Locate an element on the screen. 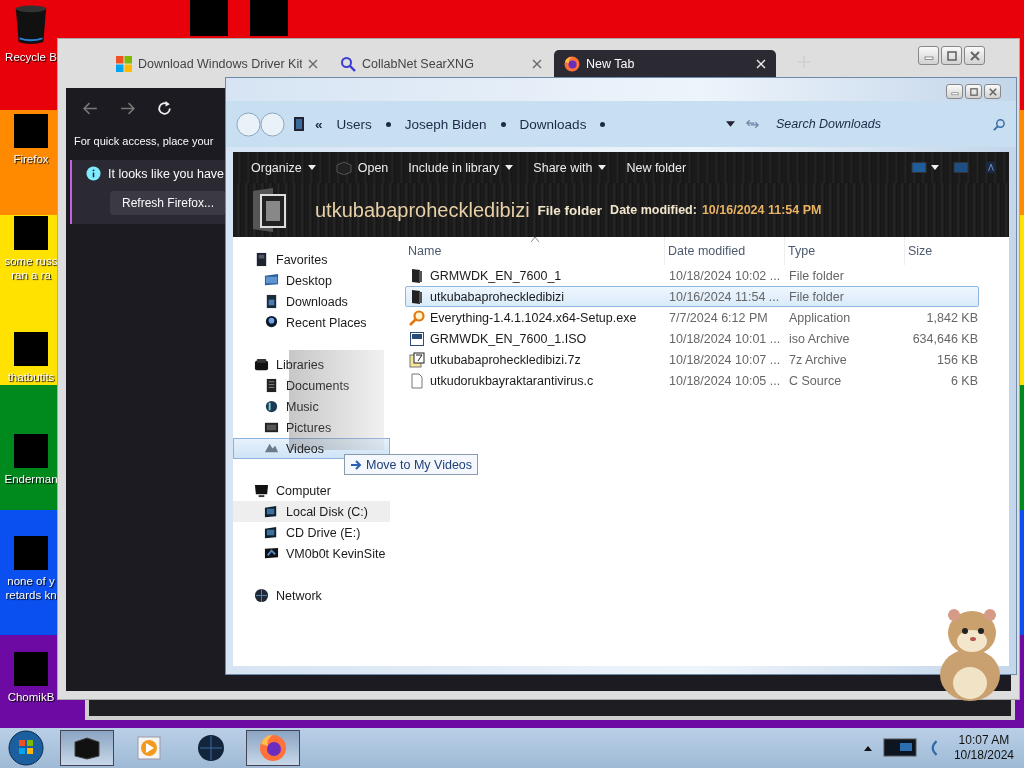 The height and width of the screenshot is (768, 1024). toolbar-button: Share with is located at coordinates (570, 167).